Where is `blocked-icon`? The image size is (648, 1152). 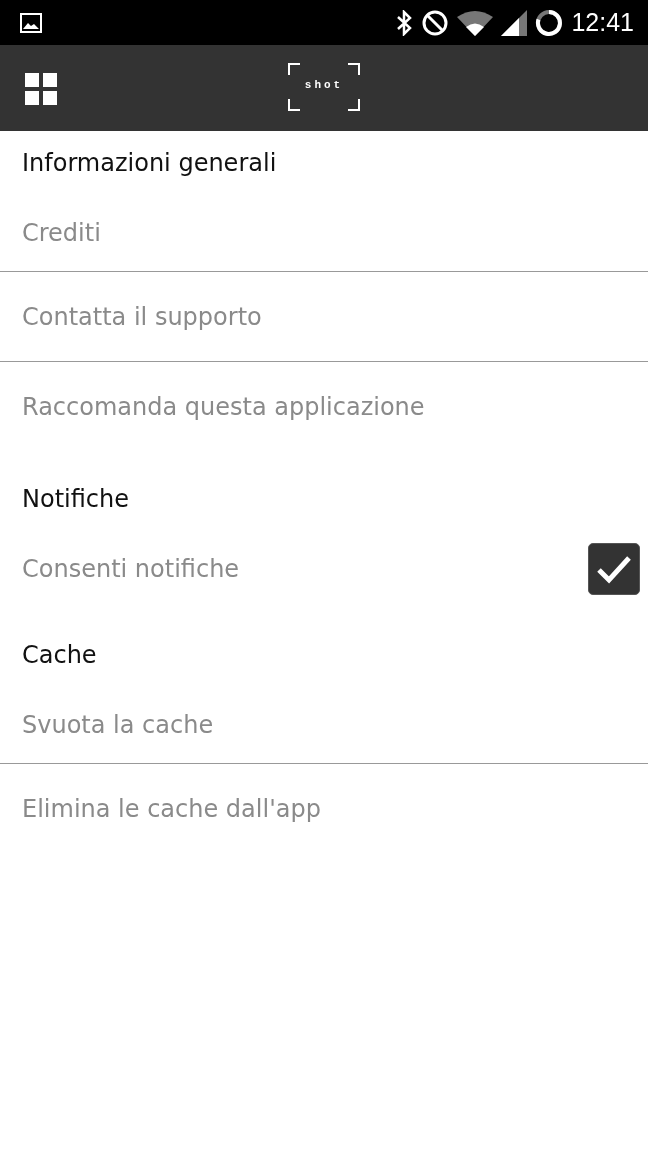 blocked-icon is located at coordinates (435, 22).